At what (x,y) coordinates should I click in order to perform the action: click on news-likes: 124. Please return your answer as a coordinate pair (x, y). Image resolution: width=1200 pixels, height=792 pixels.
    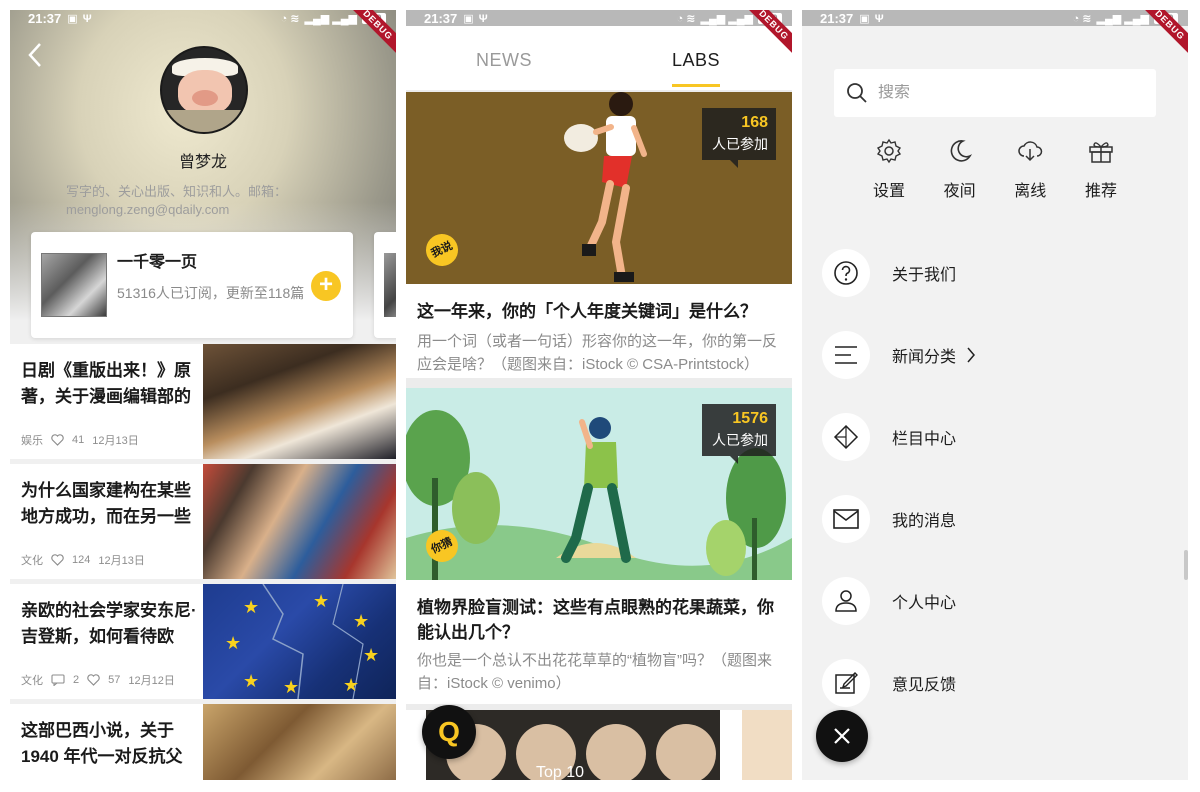
    Looking at the image, I should click on (81, 560).